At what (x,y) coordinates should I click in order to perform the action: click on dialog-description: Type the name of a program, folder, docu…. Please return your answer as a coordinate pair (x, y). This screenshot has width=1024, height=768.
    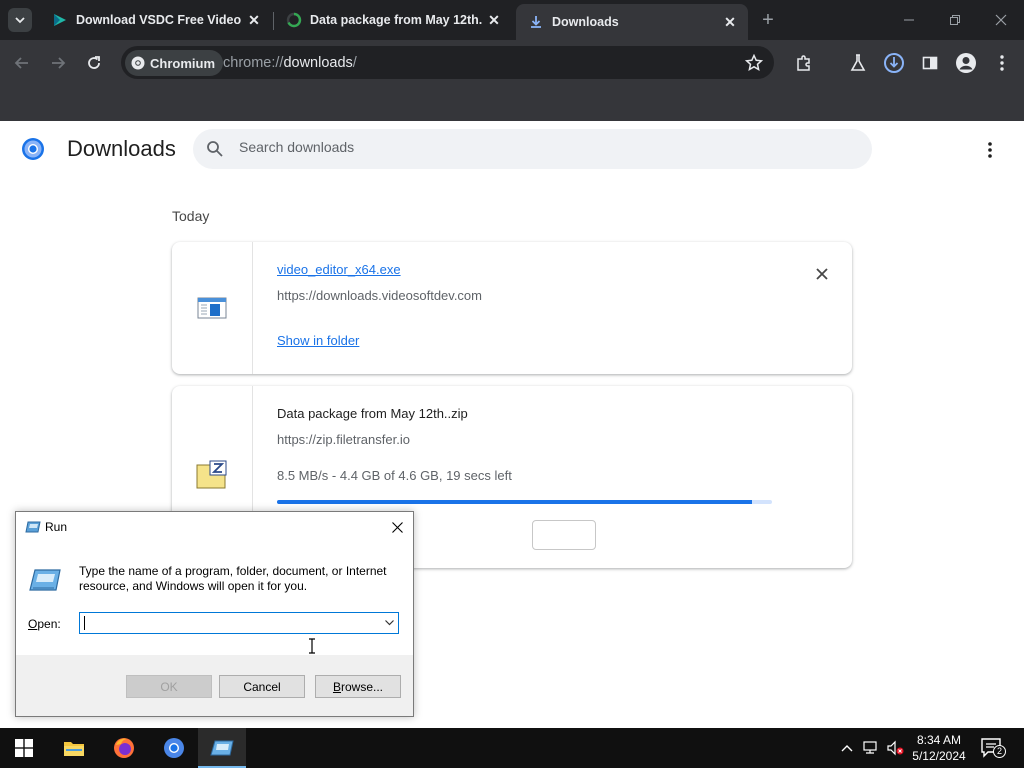
    Looking at the image, I should click on (233, 578).